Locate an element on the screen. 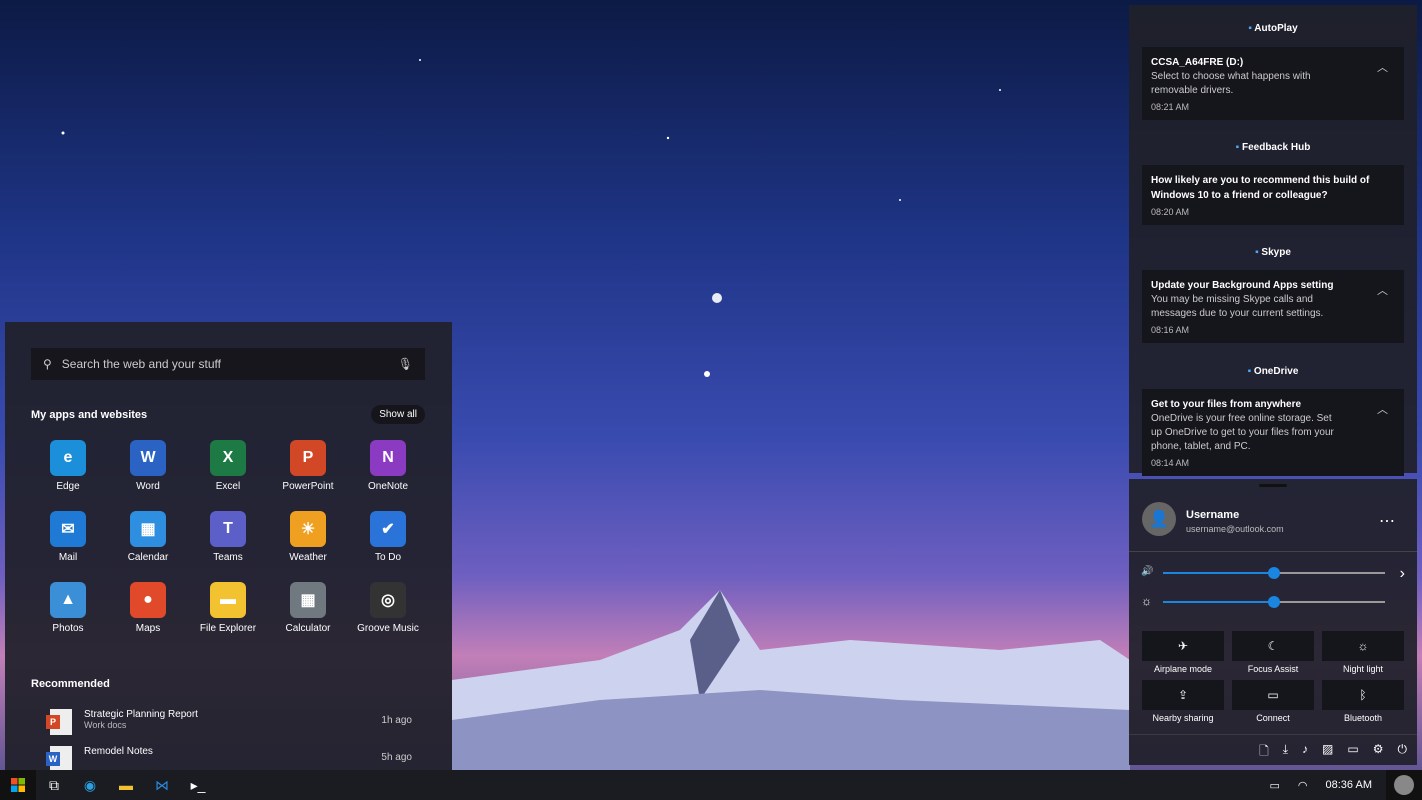  app-tile: ▦ Calendar is located at coordinates (148, 546).